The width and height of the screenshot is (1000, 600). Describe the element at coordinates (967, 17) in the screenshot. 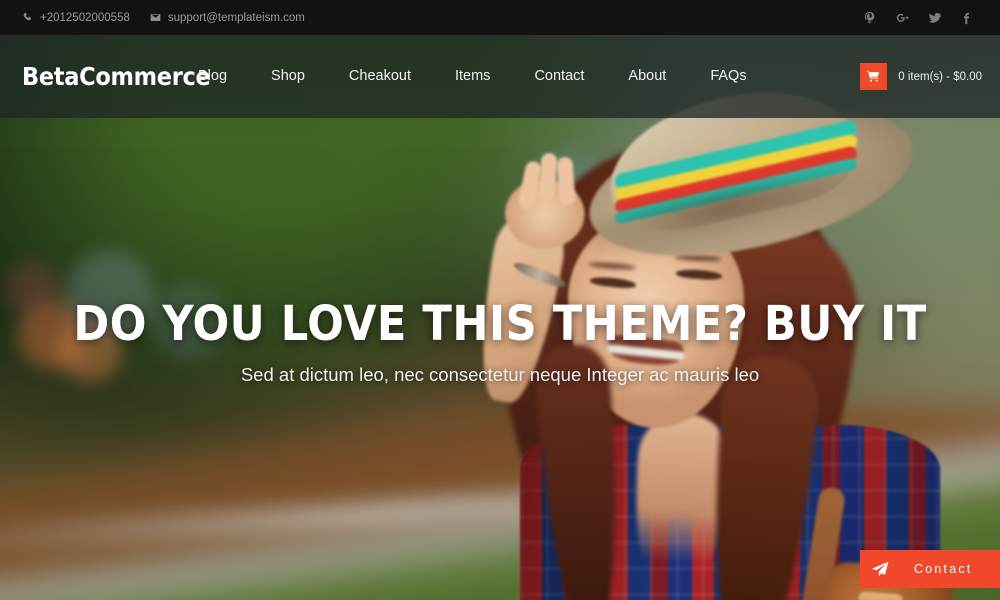

I see `facebook-icon` at that location.